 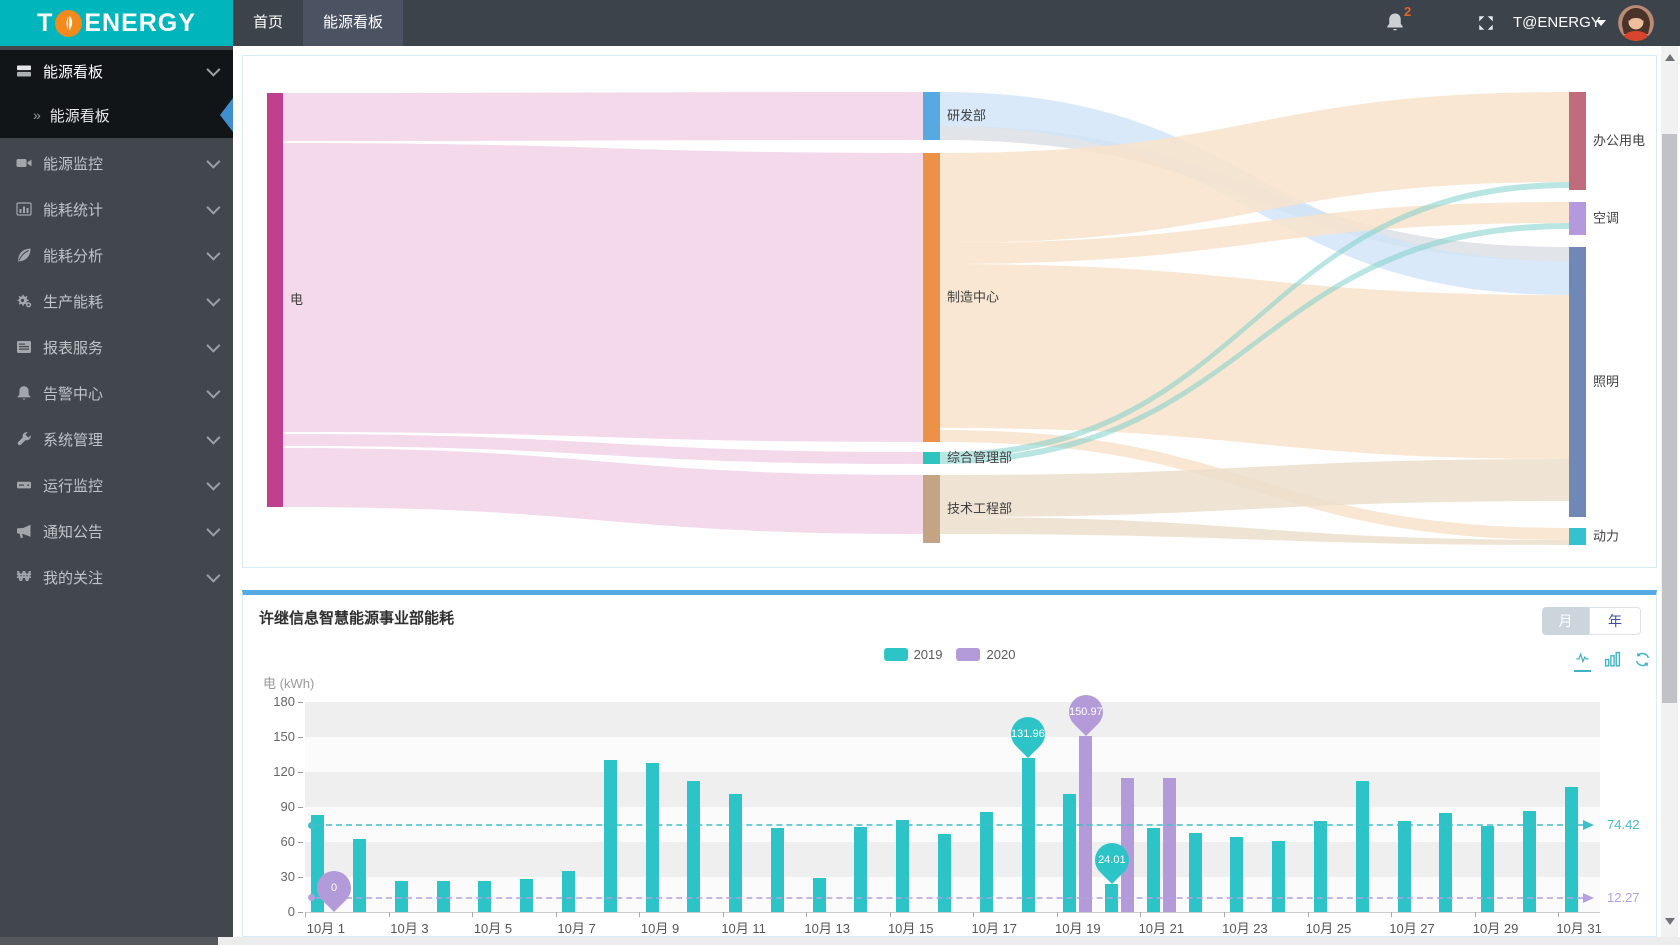 I want to click on sankey-node-label: 动力, so click(x=1606, y=536).